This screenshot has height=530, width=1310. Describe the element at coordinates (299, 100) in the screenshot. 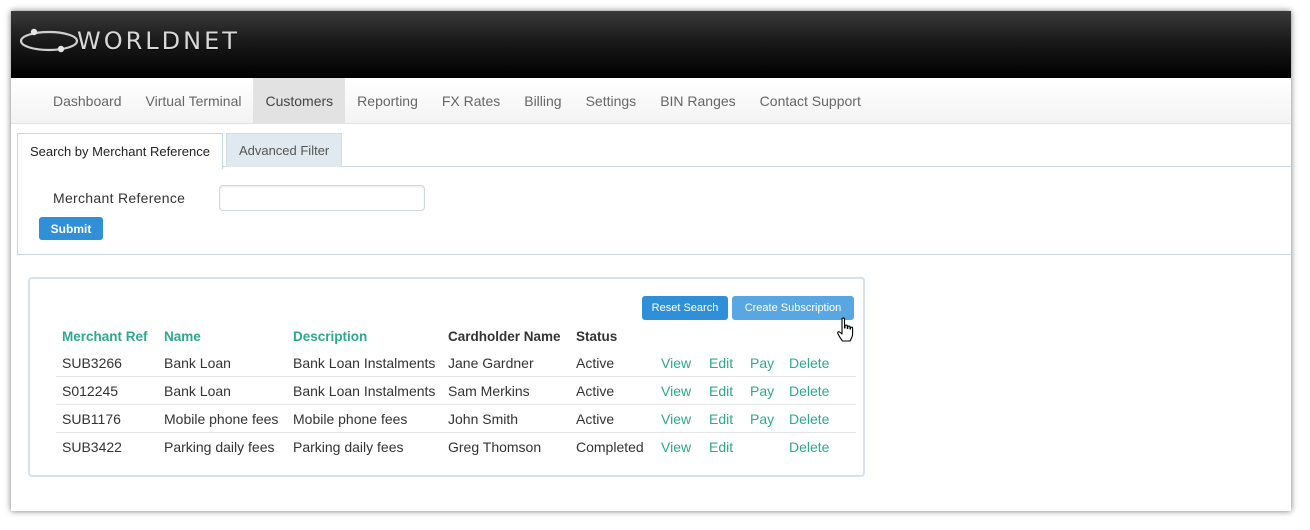

I see `nav-item-customers: Customers` at that location.